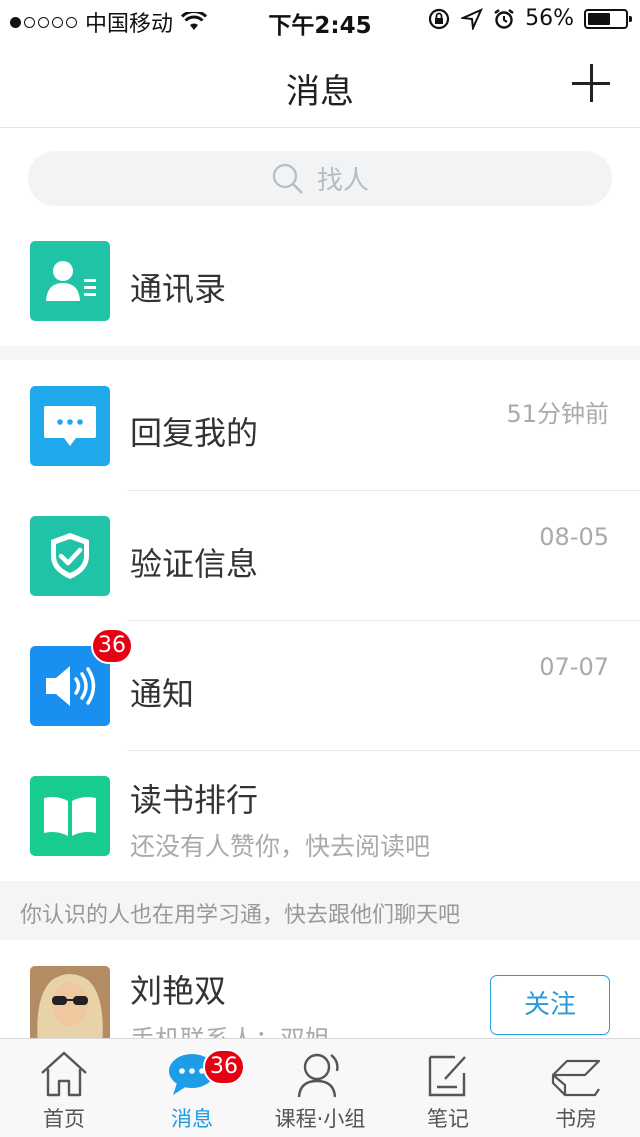  I want to click on suggest-banner: 你认识的人也在用学习通，快去跟他们聊天吧, so click(320, 910).